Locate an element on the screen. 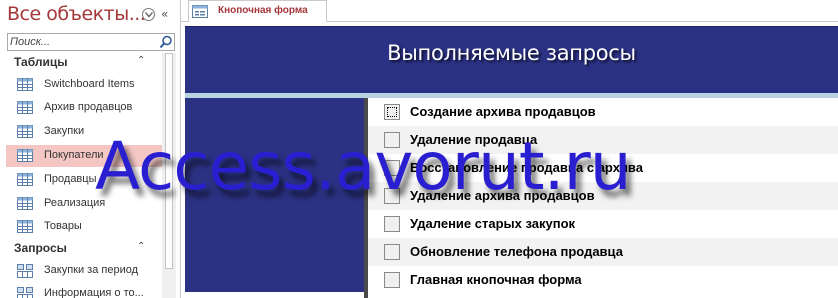 The width and height of the screenshot is (838, 298). switchboard-row: Удаление старых закупок is located at coordinates (603, 224).